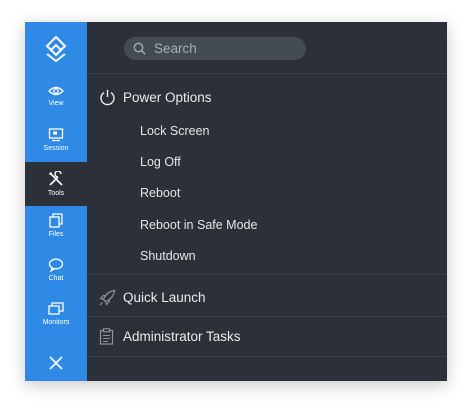 The image size is (474, 410). I want to click on power-icon, so click(107, 97).